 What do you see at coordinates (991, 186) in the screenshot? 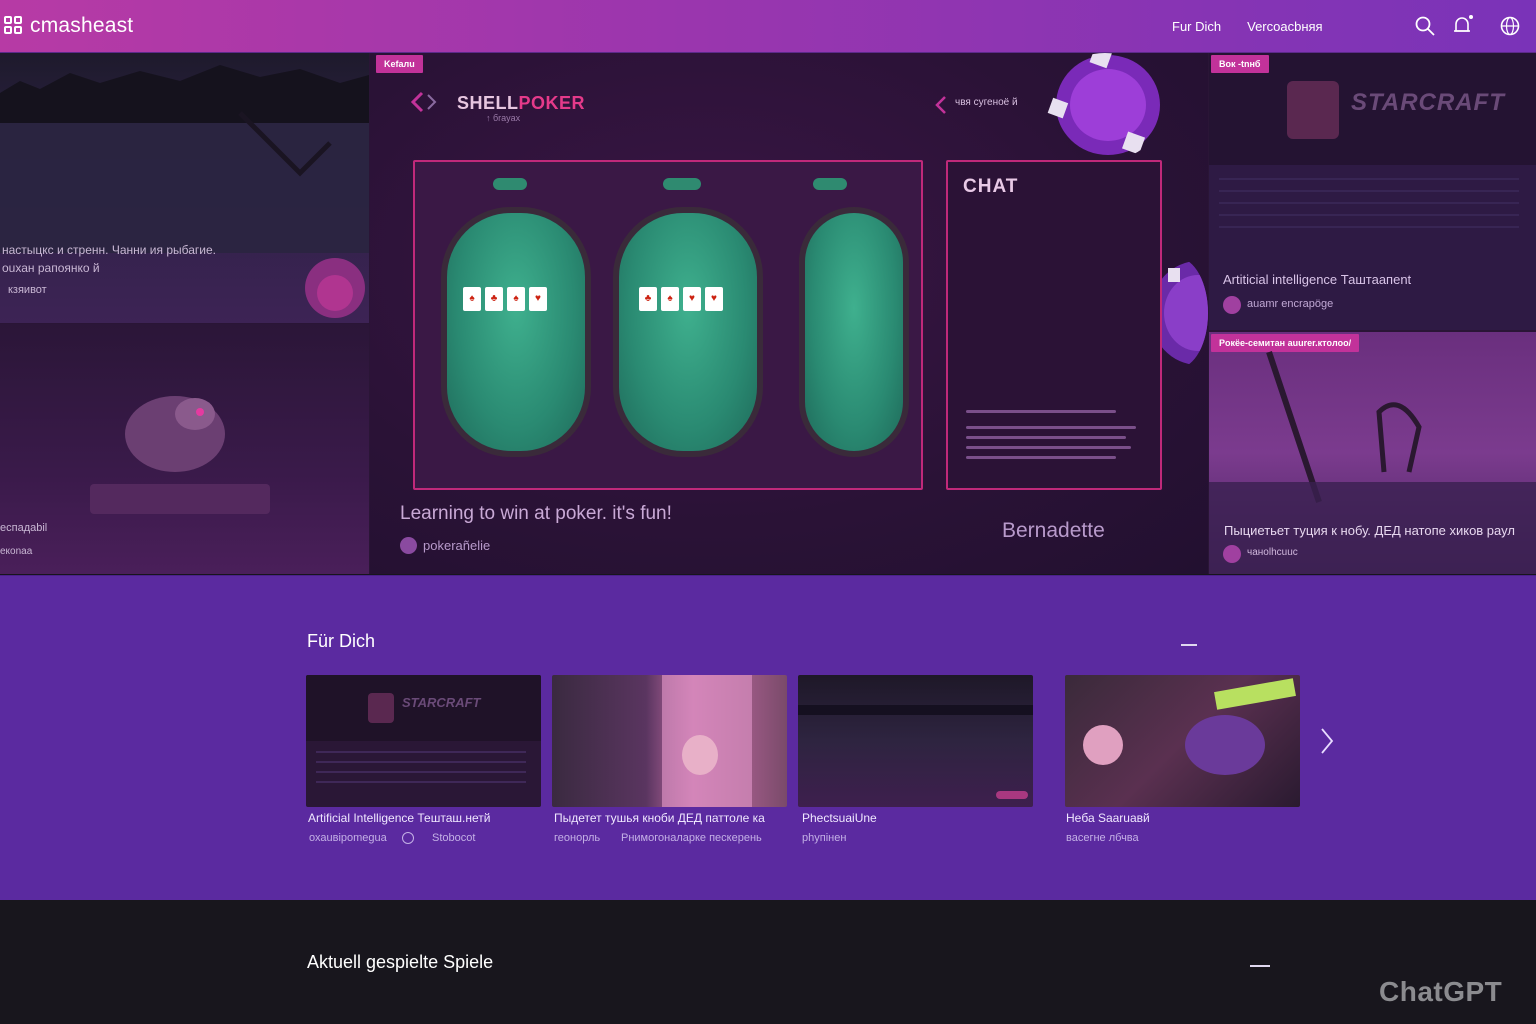
I see `chat-title: CHAT` at bounding box center [991, 186].